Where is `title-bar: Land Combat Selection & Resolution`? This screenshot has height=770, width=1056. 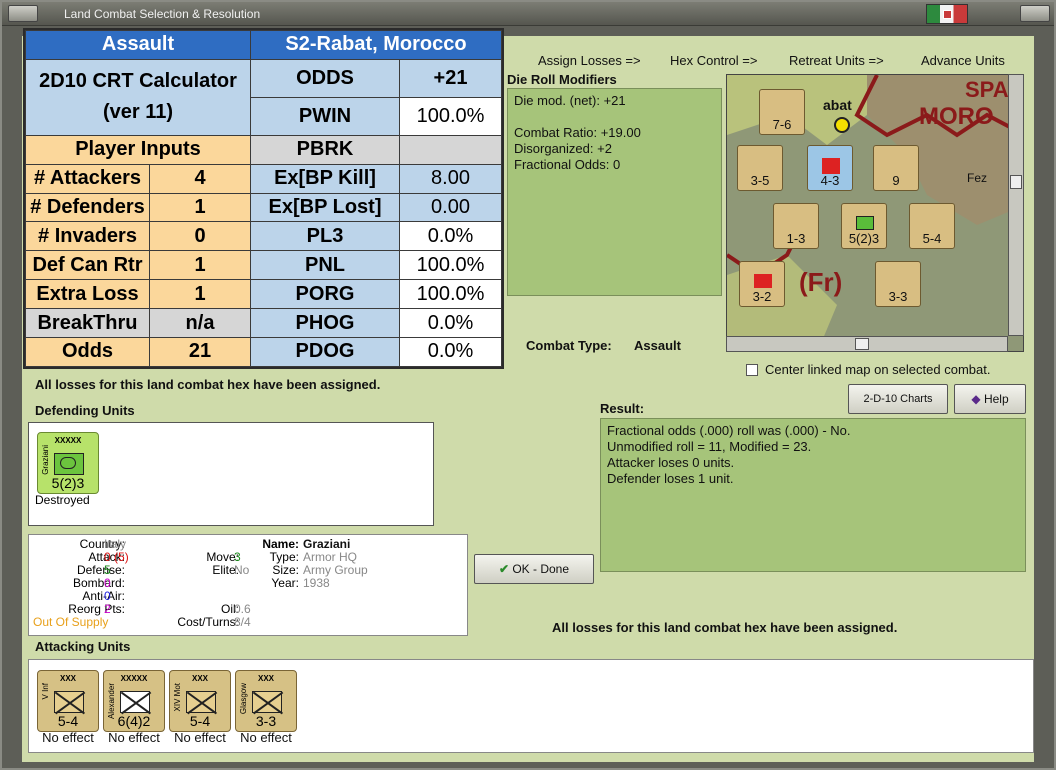 title-bar: Land Combat Selection & Resolution is located at coordinates (528, 14).